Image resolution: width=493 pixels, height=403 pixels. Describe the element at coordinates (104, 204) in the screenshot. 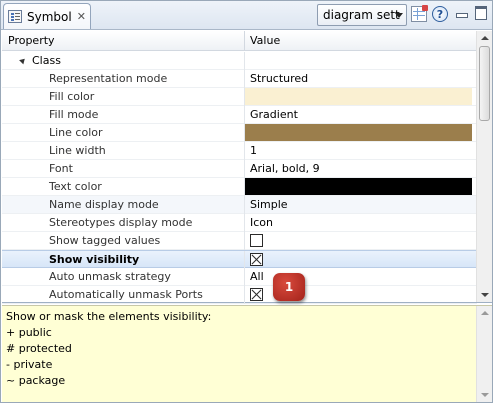

I see `property-name: Name display mode` at that location.